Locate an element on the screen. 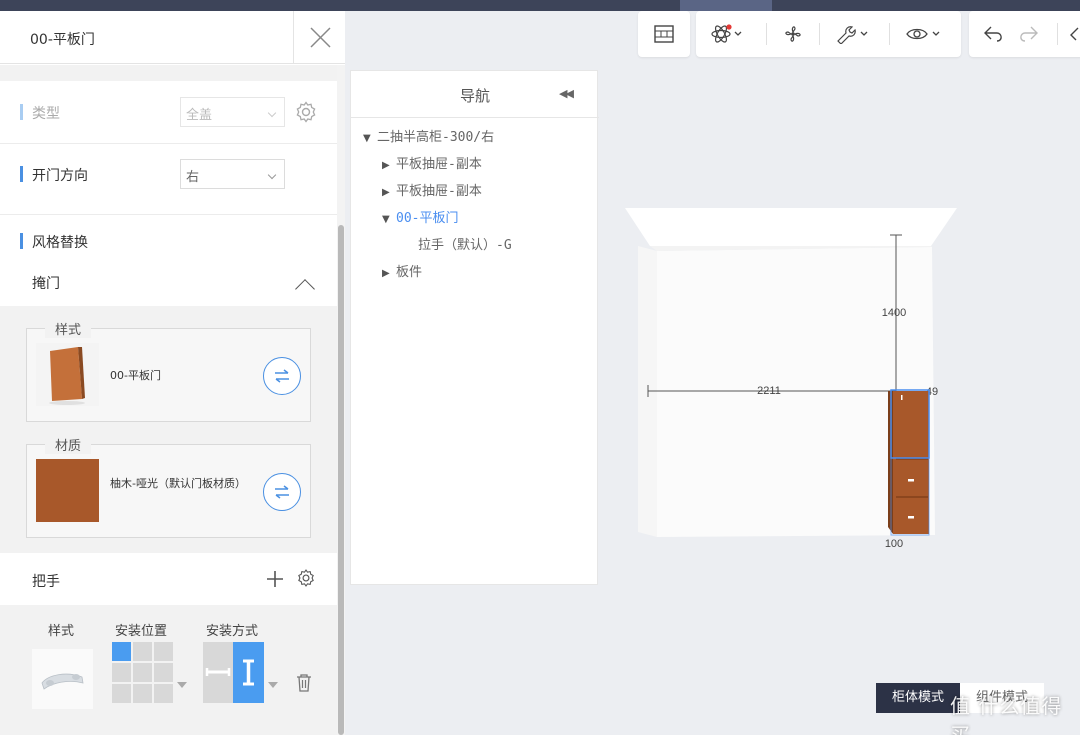  handle-position-title: 安装位置 is located at coordinates (141, 631).